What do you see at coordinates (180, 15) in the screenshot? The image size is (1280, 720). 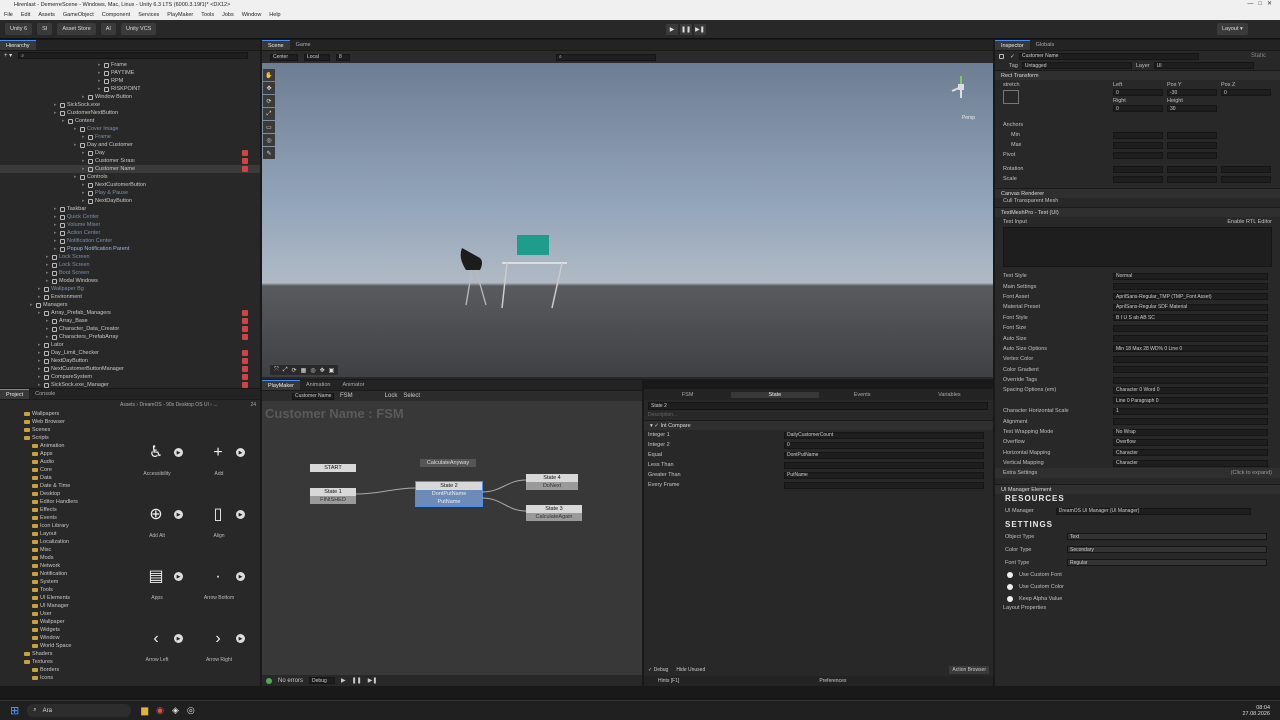 I see `menu-item-playmaker: PlayMaker` at bounding box center [180, 15].